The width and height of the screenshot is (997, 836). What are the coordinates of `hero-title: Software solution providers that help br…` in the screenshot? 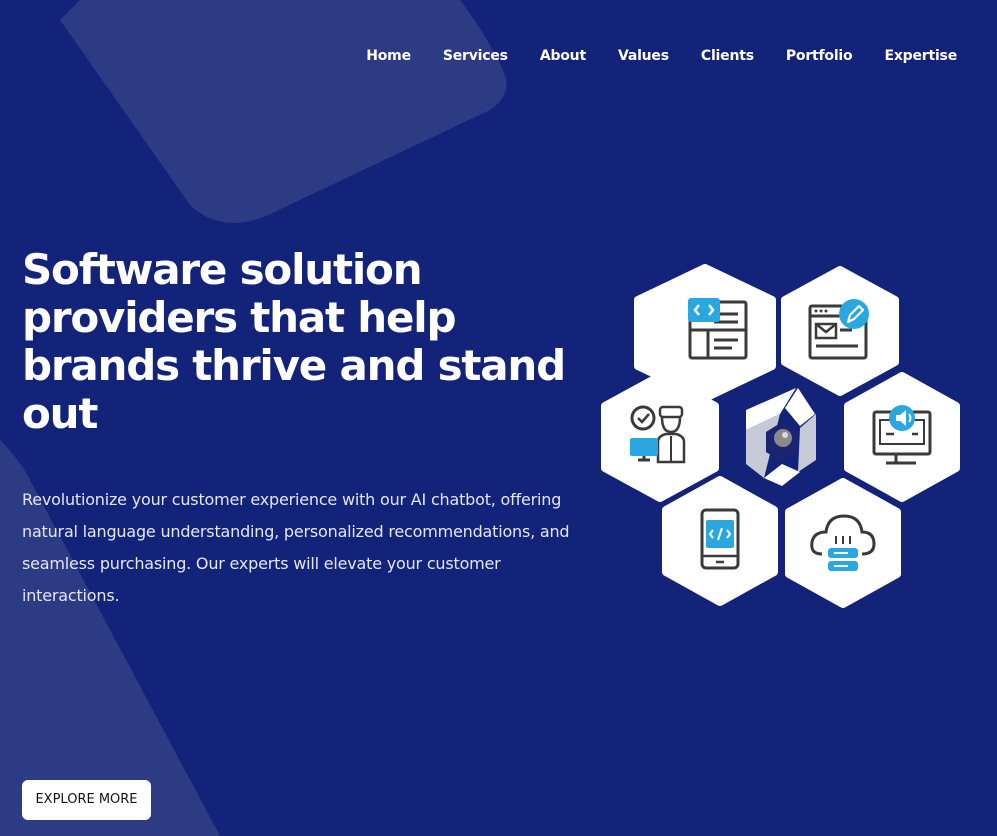 It's located at (294, 341).